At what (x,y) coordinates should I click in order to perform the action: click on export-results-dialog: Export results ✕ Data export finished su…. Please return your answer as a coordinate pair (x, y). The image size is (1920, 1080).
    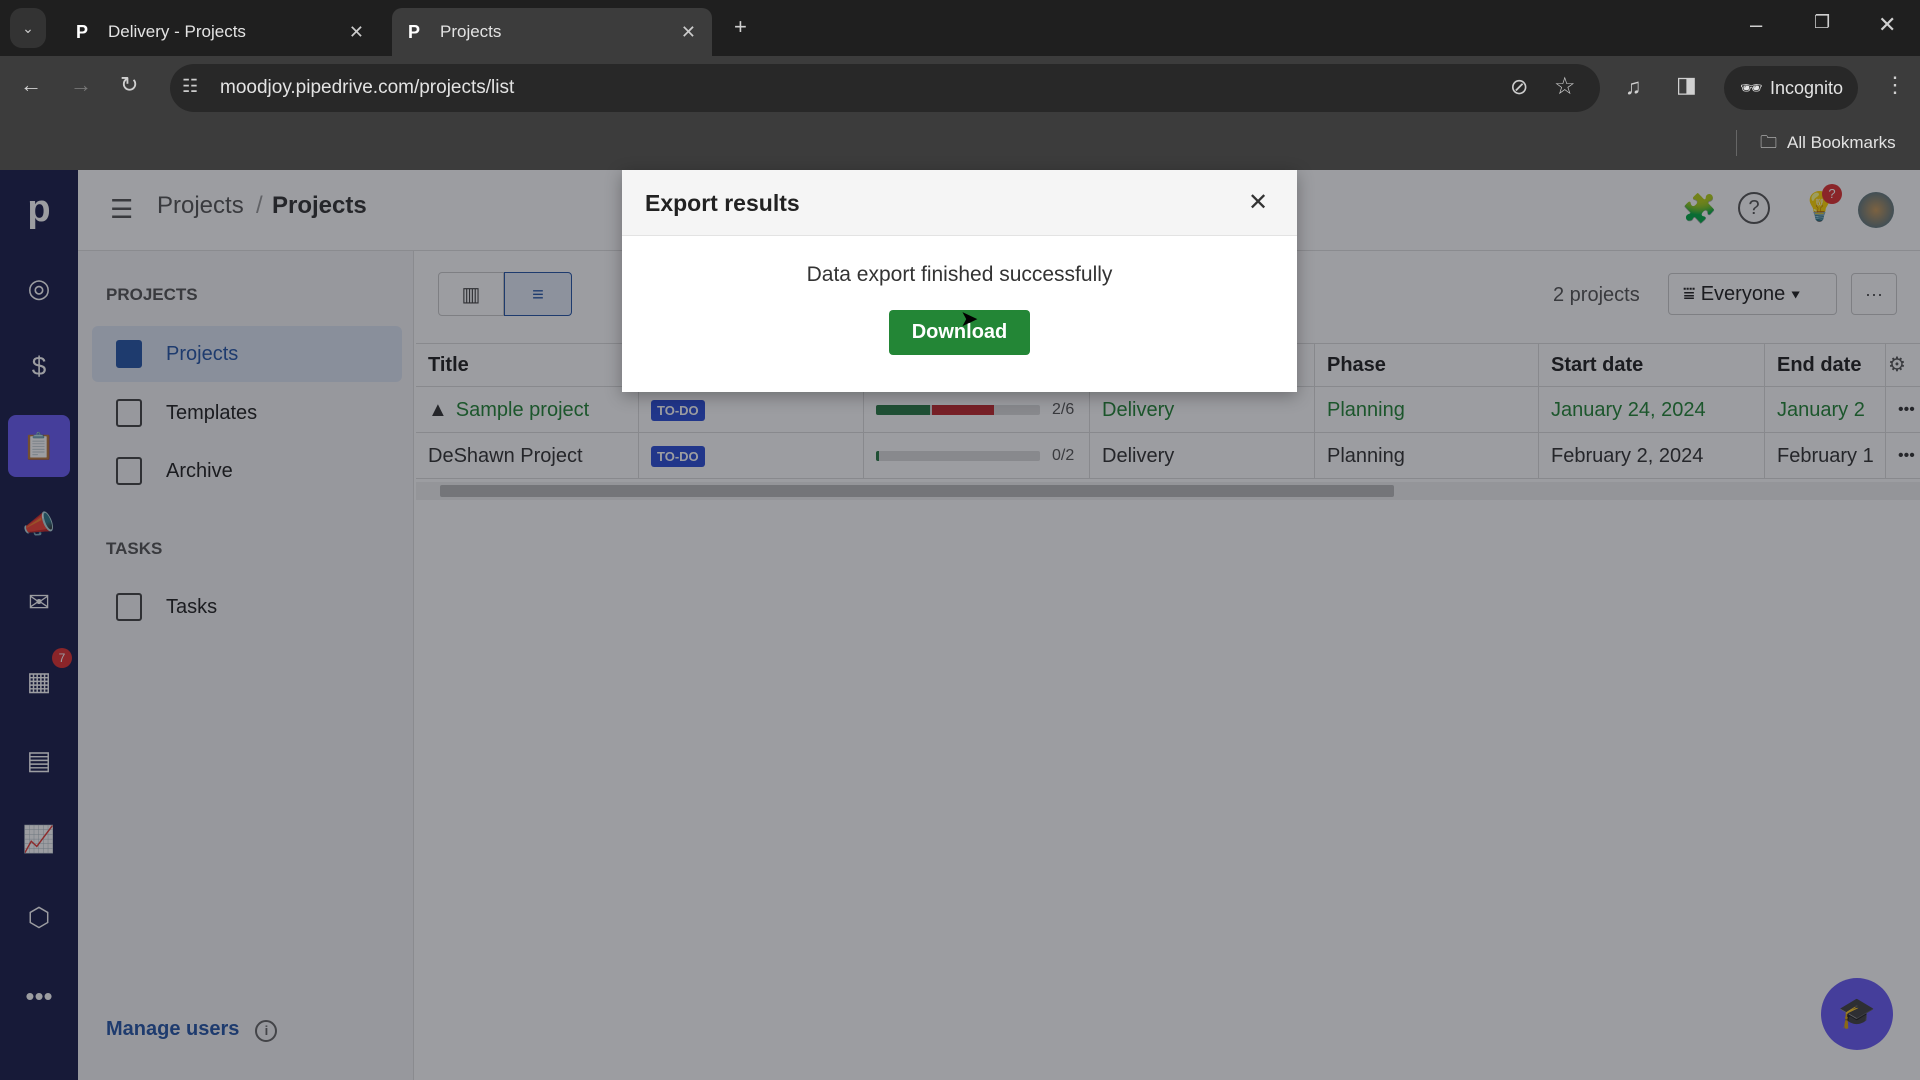
    Looking at the image, I should click on (959, 281).